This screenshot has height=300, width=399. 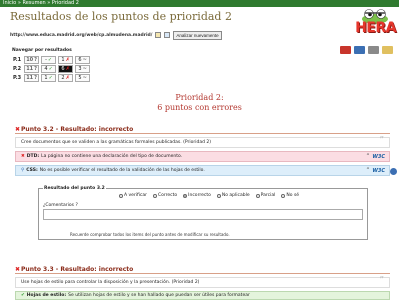 I want to click on nav-cell-correct: 4 ✓, so click(x=49, y=68).